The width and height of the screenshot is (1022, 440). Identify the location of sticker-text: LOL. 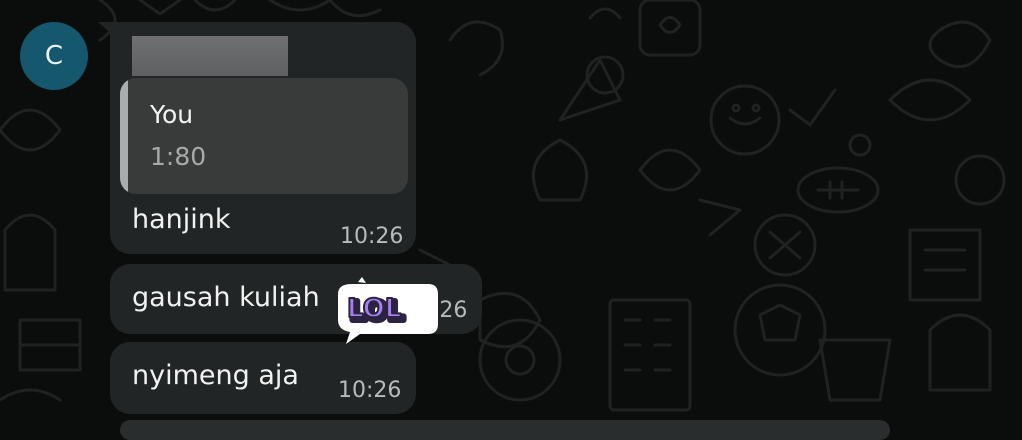
(374, 309).